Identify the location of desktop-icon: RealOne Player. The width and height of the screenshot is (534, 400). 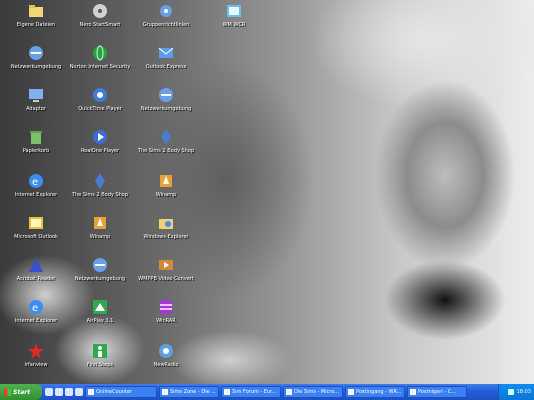
(100, 141).